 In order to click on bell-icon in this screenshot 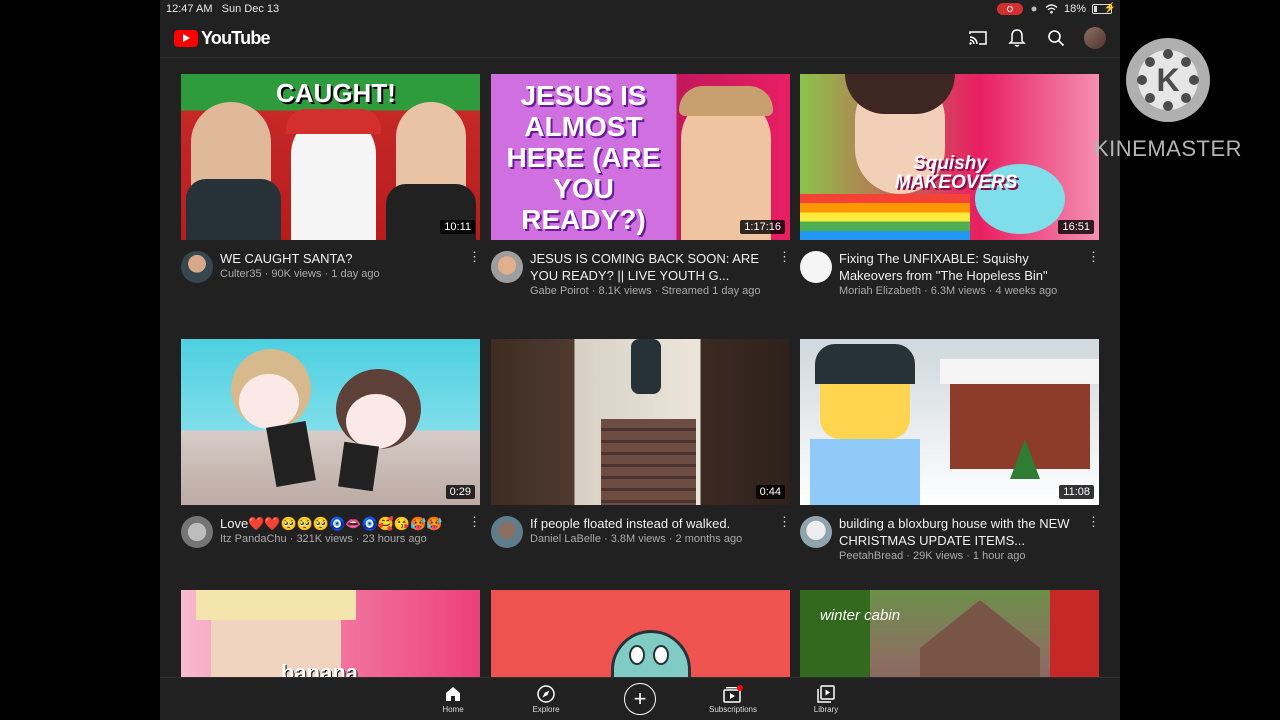, I will do `click(1017, 38)`.